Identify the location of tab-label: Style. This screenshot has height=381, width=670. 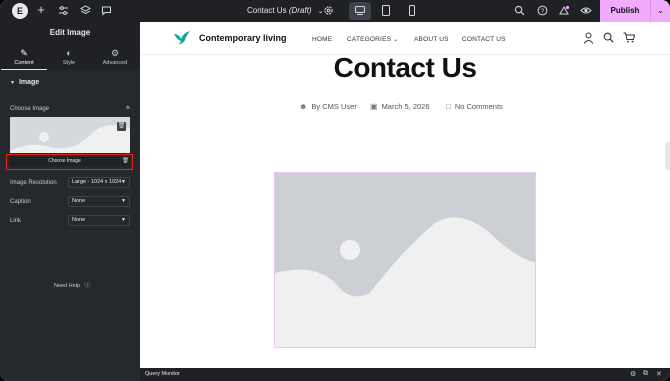
(69, 63).